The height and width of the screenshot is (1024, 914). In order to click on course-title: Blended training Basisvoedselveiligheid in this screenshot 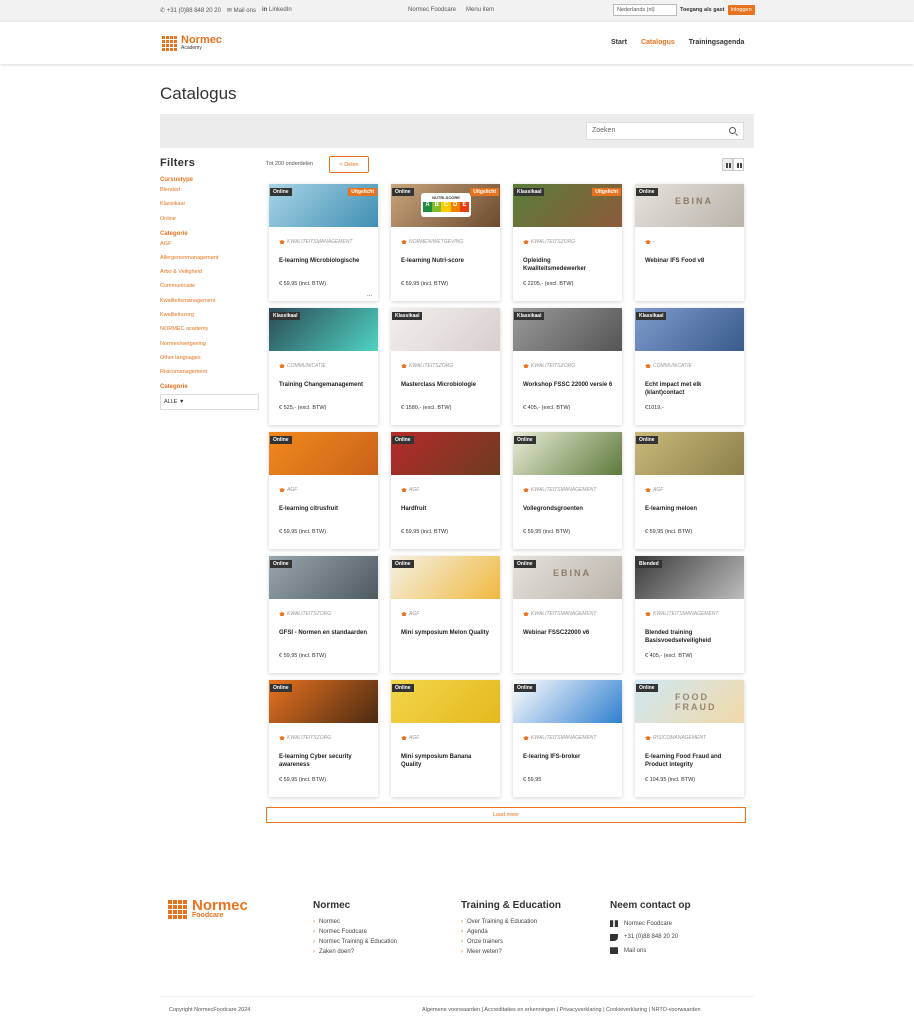, I will do `click(691, 637)`.